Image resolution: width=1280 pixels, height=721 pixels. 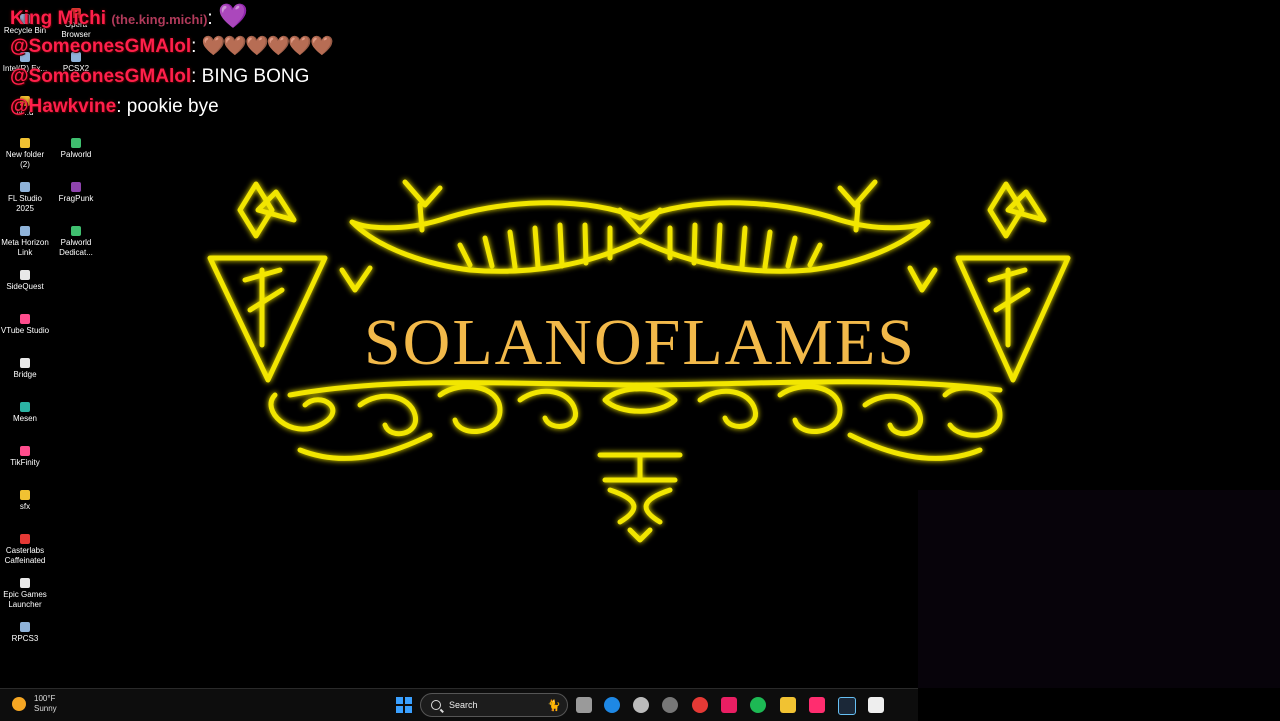 What do you see at coordinates (25, 462) in the screenshot?
I see `icon-label: TikFinity` at bounding box center [25, 462].